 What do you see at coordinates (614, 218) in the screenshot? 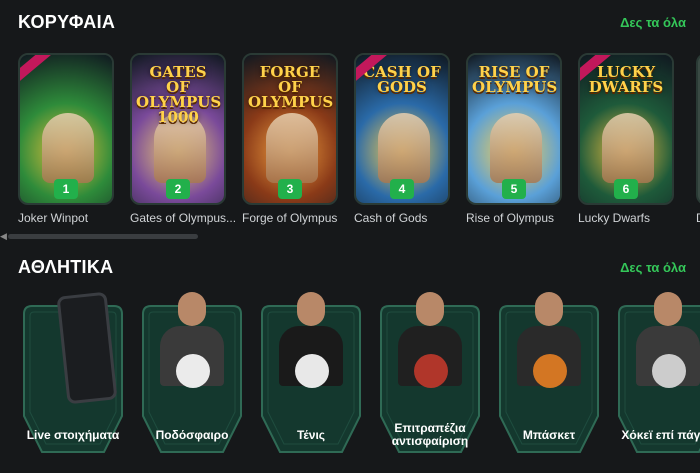
I see `game-name: Lucky Dwarfs` at bounding box center [614, 218].